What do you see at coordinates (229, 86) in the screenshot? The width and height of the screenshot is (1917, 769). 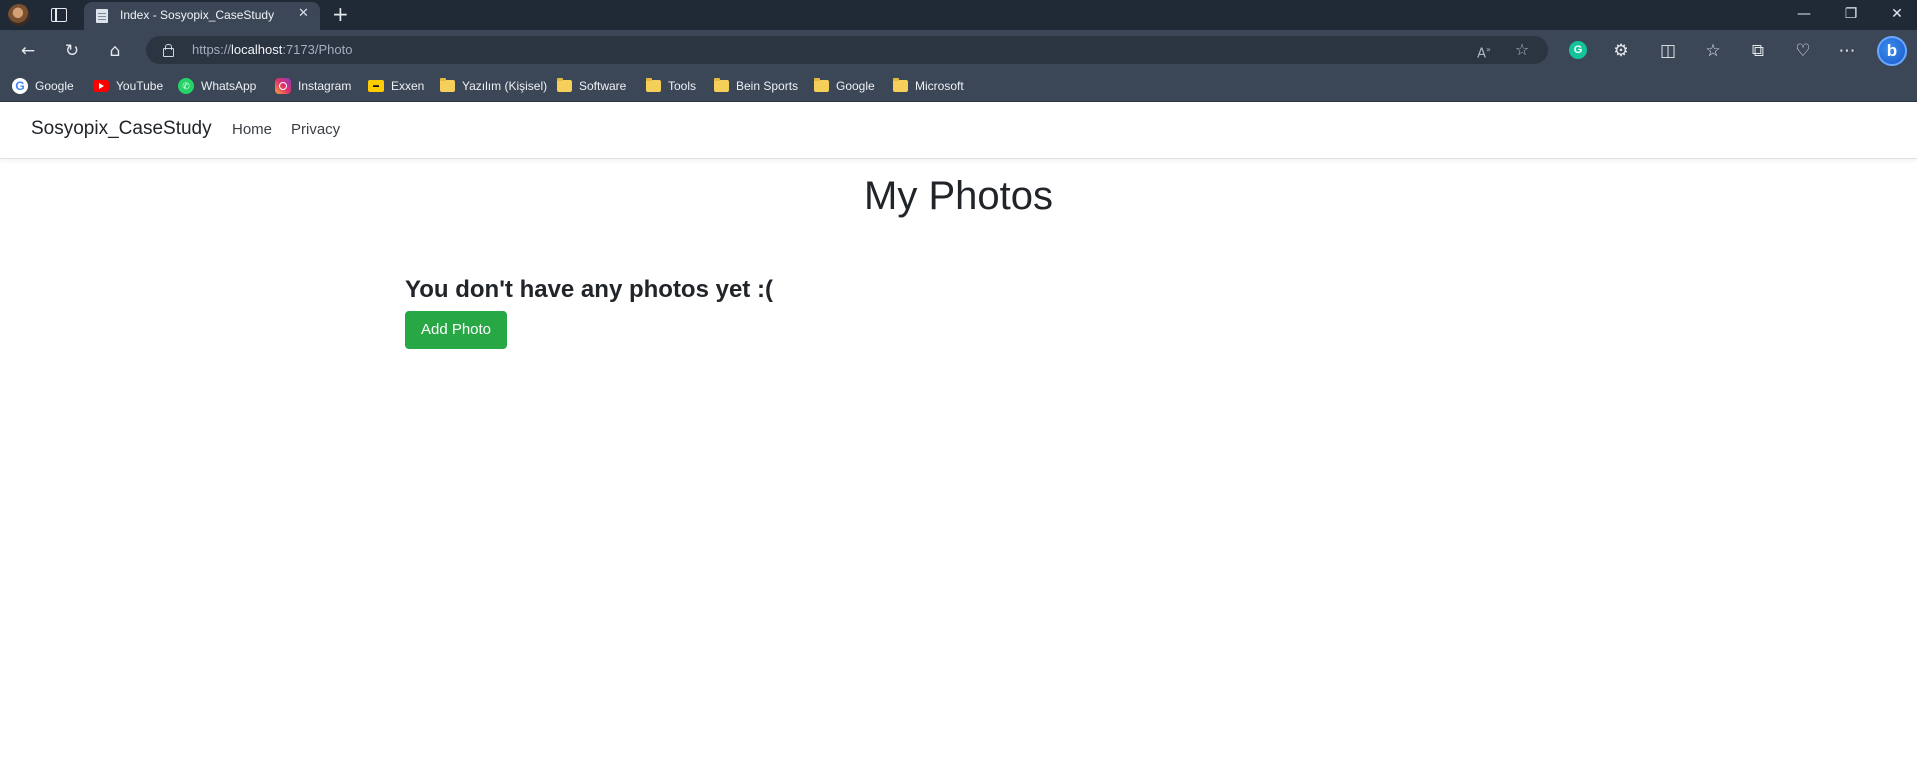 I see `bookmark-label: WhatsApp` at bounding box center [229, 86].